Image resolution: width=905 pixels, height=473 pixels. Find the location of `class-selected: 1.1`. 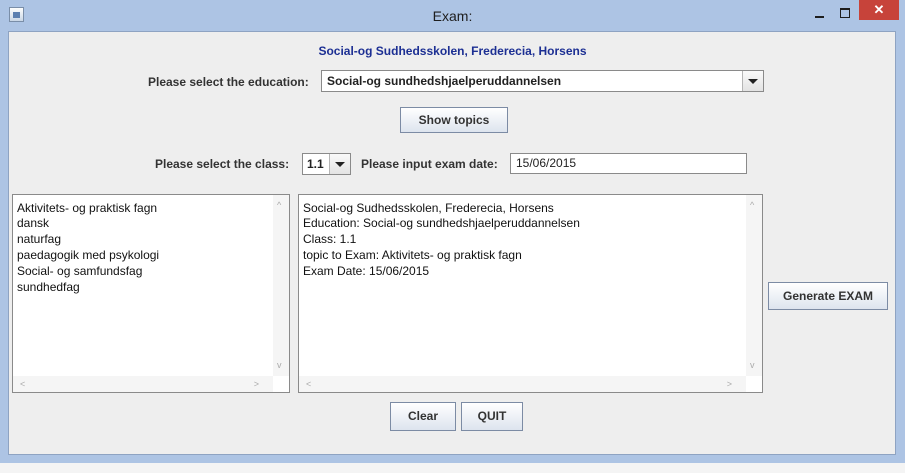

class-selected: 1.1 is located at coordinates (315, 164).